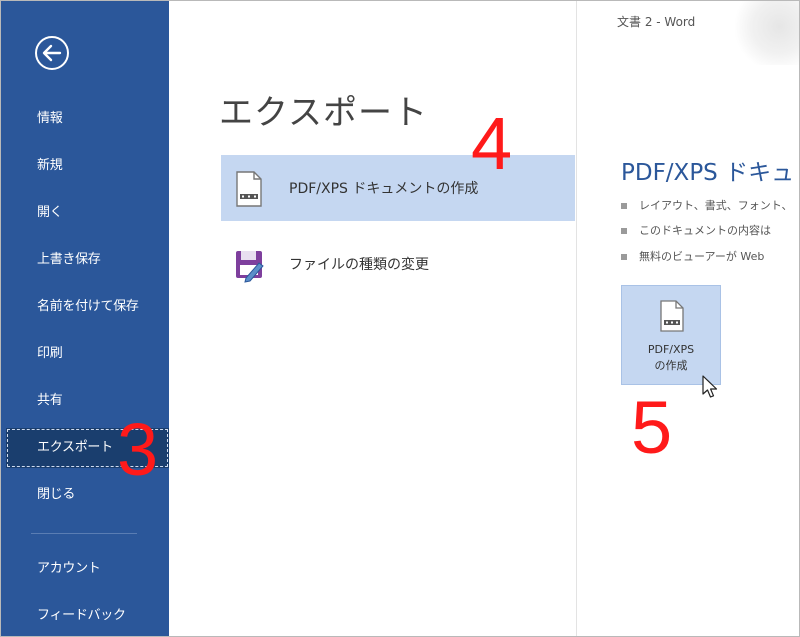 This screenshot has height=637, width=800. Describe the element at coordinates (84, 533) in the screenshot. I see `sidebar-divider` at that location.